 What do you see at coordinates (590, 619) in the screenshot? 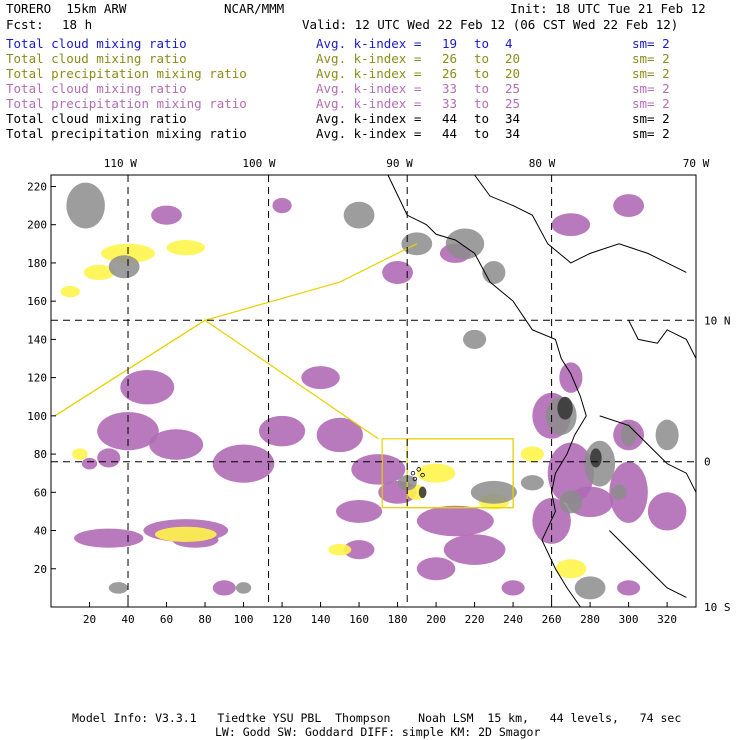
I see `x-tick-label: 280` at bounding box center [590, 619].